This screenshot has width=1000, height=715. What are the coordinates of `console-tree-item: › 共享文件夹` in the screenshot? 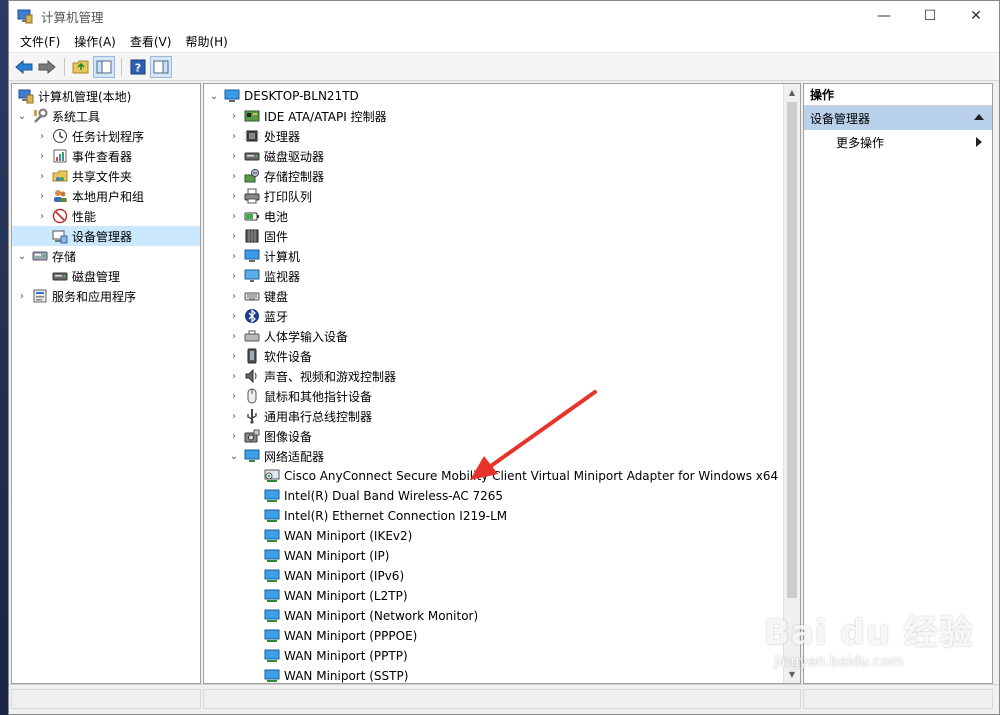 It's located at (106, 176).